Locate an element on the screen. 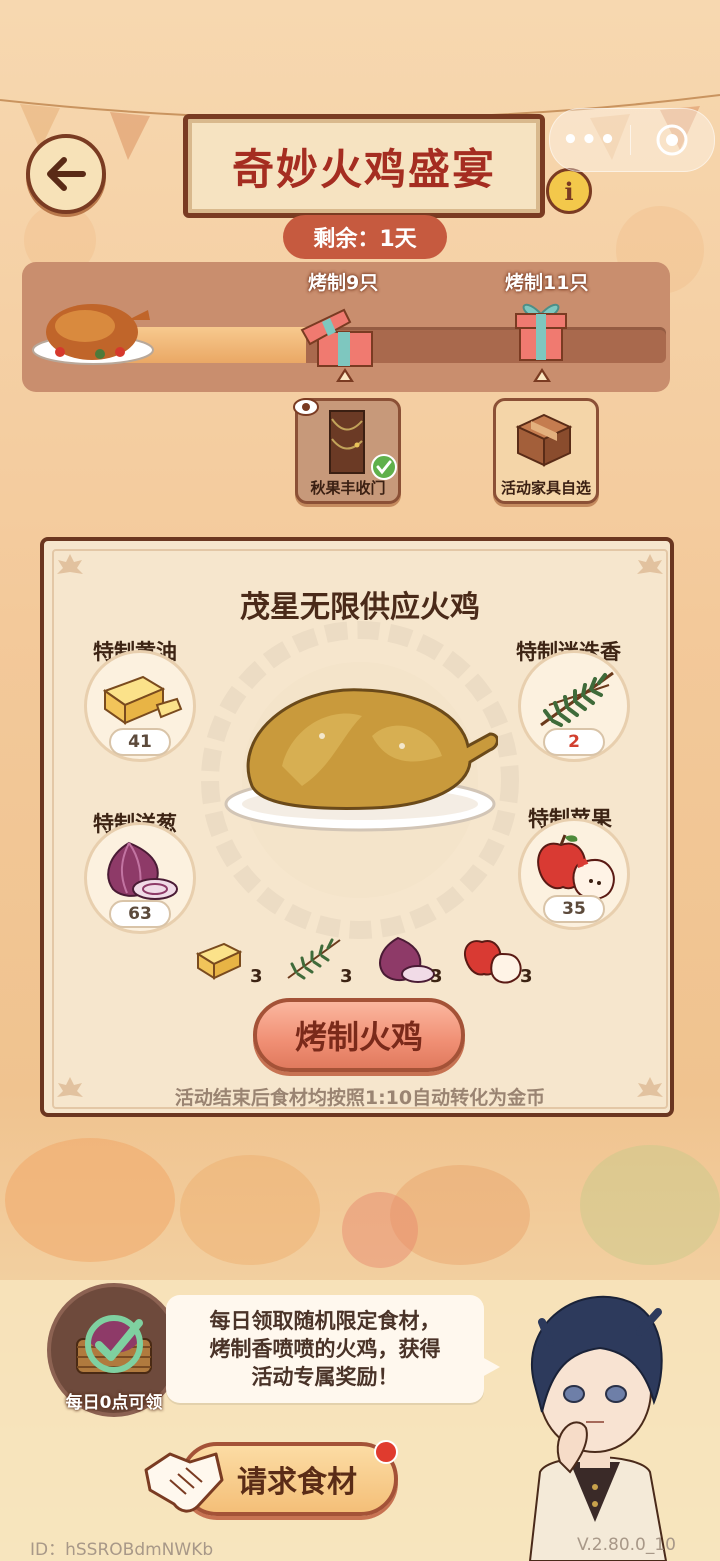 Image resolution: width=720 pixels, height=1561 pixels. info-icon: i is located at coordinates (569, 191).